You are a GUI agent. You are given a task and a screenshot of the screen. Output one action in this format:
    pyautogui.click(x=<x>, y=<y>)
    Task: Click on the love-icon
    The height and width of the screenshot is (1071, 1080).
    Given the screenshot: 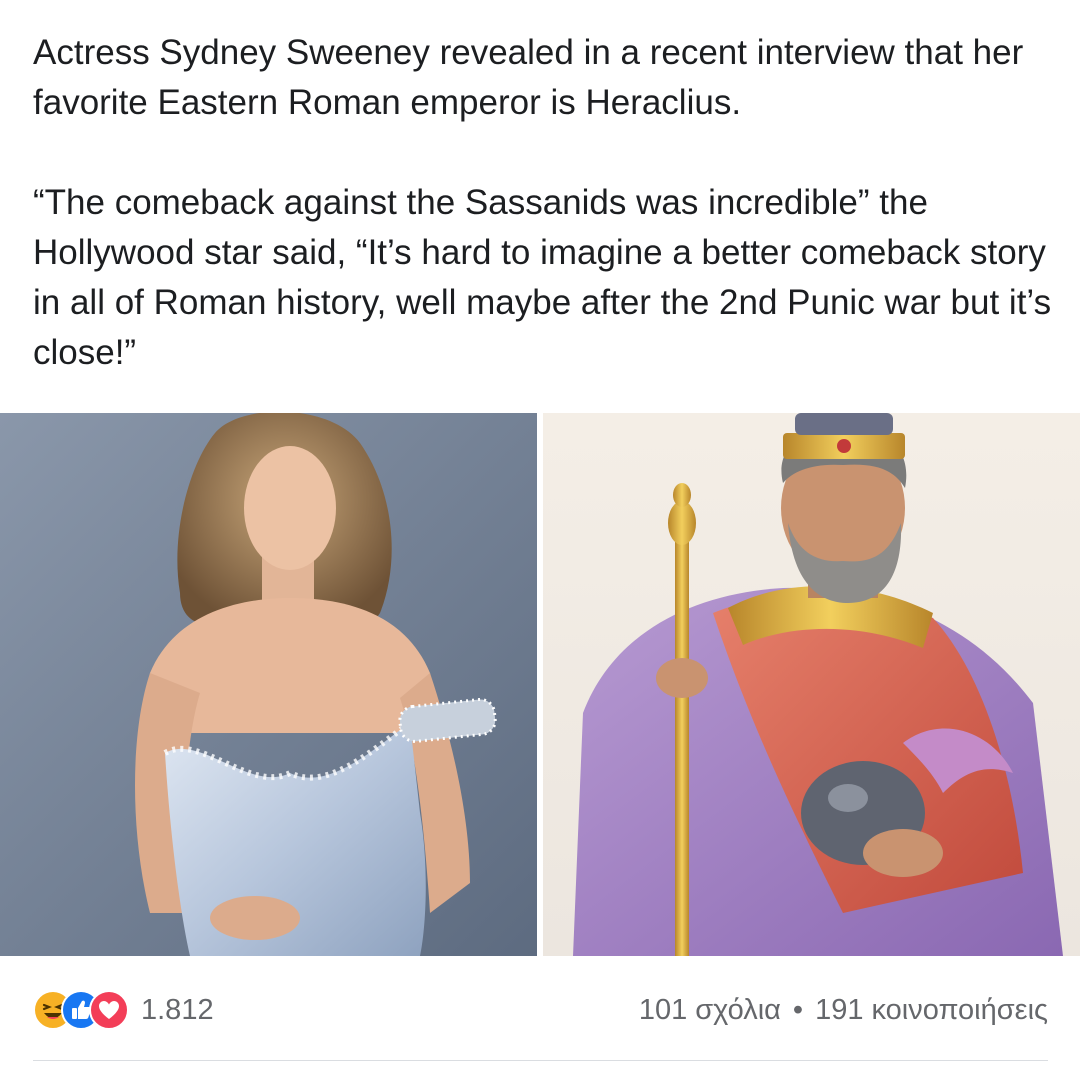 What is the action you would take?
    pyautogui.click(x=109, y=1010)
    